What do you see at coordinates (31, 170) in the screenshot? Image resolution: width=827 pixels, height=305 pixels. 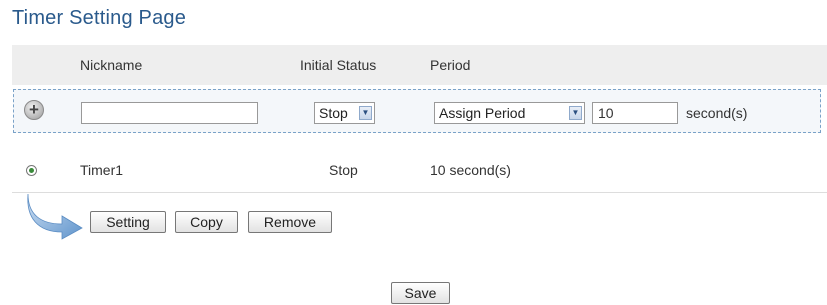 I see `timer-select-radio` at bounding box center [31, 170].